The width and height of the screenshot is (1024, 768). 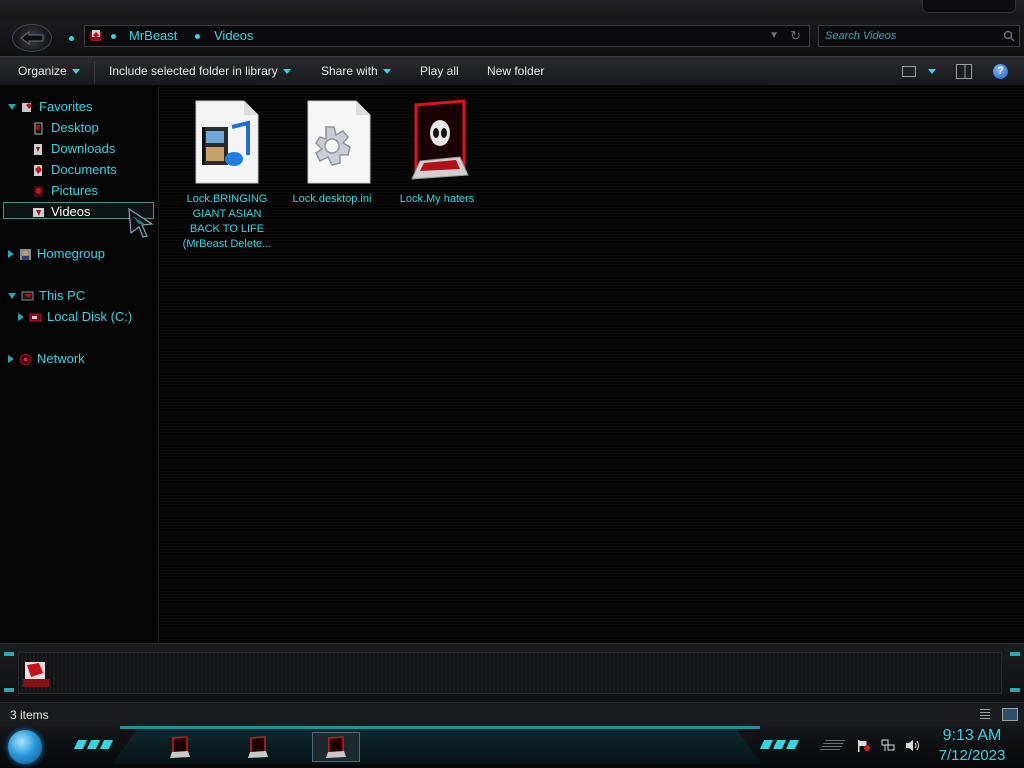 What do you see at coordinates (969, 6) in the screenshot?
I see `window-controls-notch` at bounding box center [969, 6].